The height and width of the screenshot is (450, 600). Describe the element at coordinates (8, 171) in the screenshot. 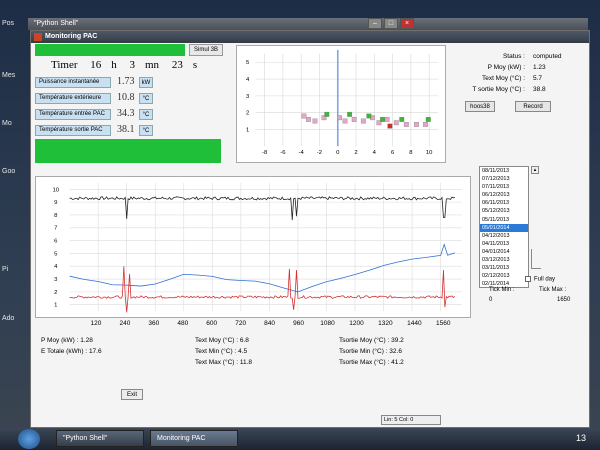

I see `desktop-icon-label: Goo` at that location.